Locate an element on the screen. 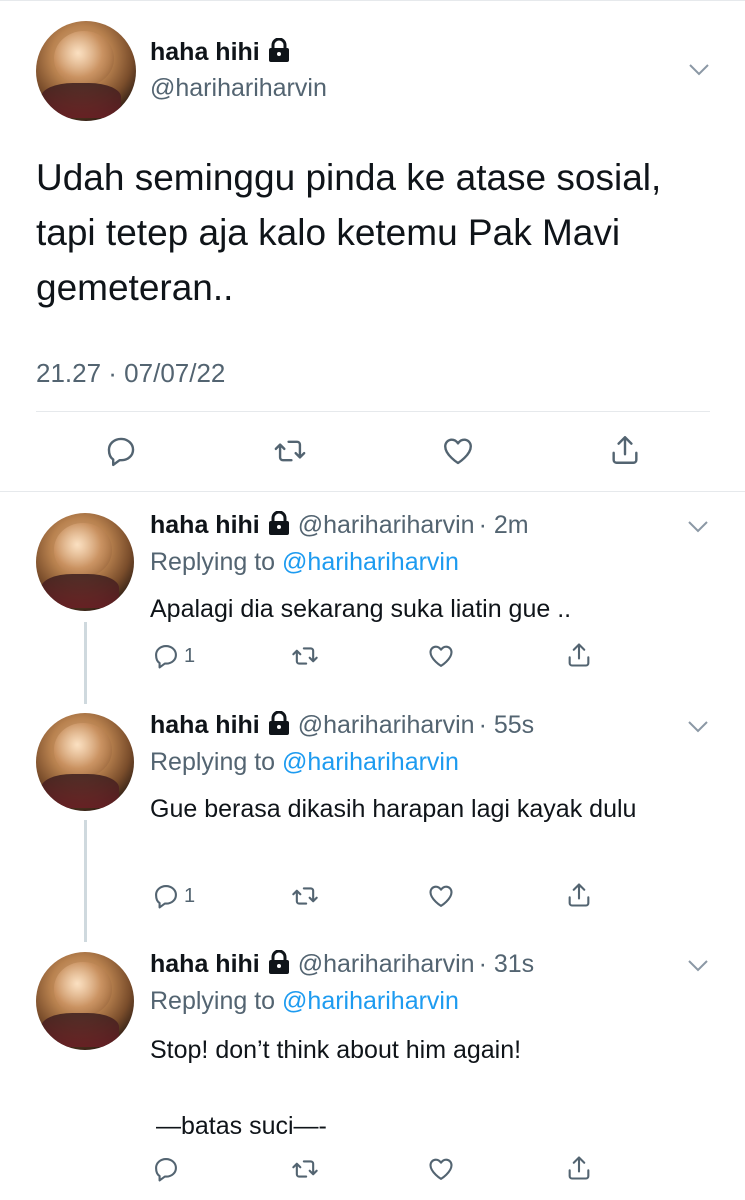 The width and height of the screenshot is (745, 1200). divider is located at coordinates (373, 411).